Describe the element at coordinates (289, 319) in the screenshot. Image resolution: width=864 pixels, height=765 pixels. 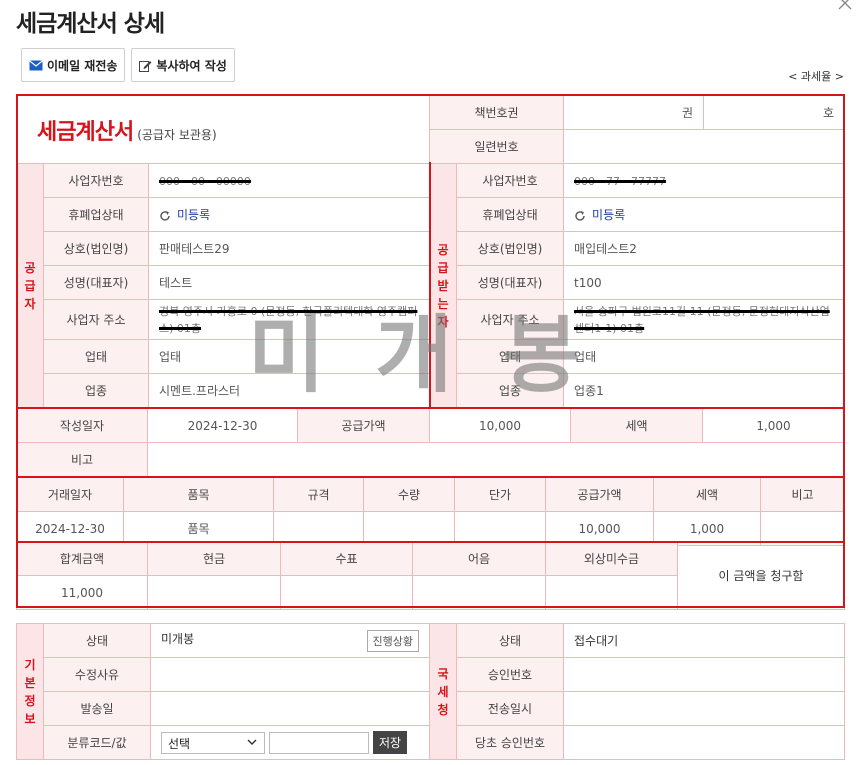
I see `supplier-address: 경북 영주시 가흥로 0 (문정동, 한국폴리텍대학 영주캠퍼스) 01층` at that location.